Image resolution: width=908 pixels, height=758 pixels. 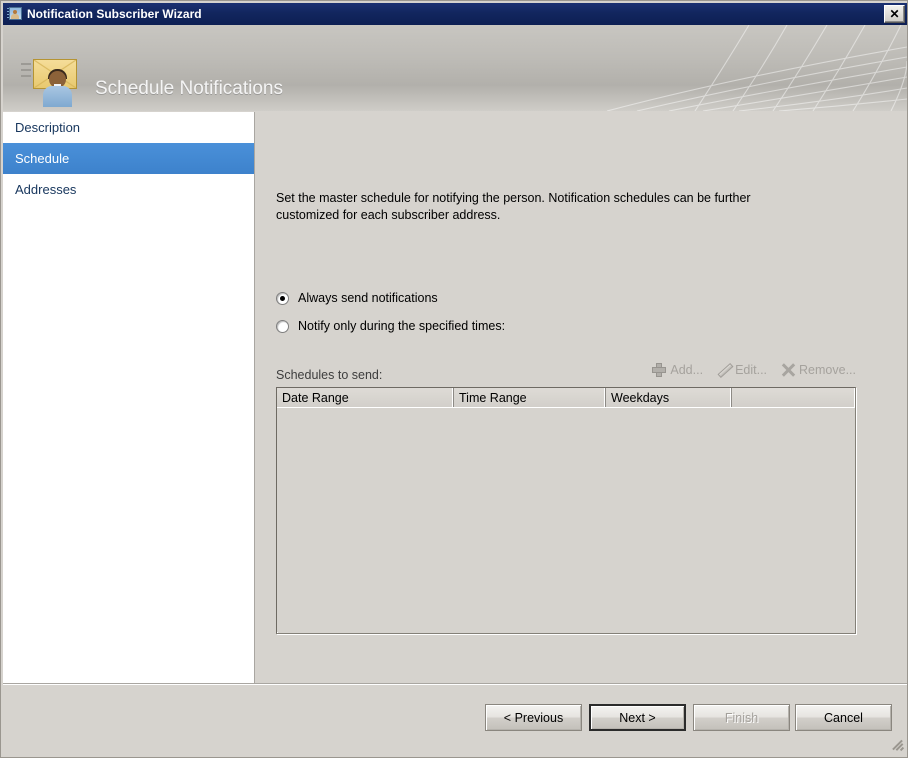 What do you see at coordinates (659, 370) in the screenshot?
I see `plus-icon` at bounding box center [659, 370].